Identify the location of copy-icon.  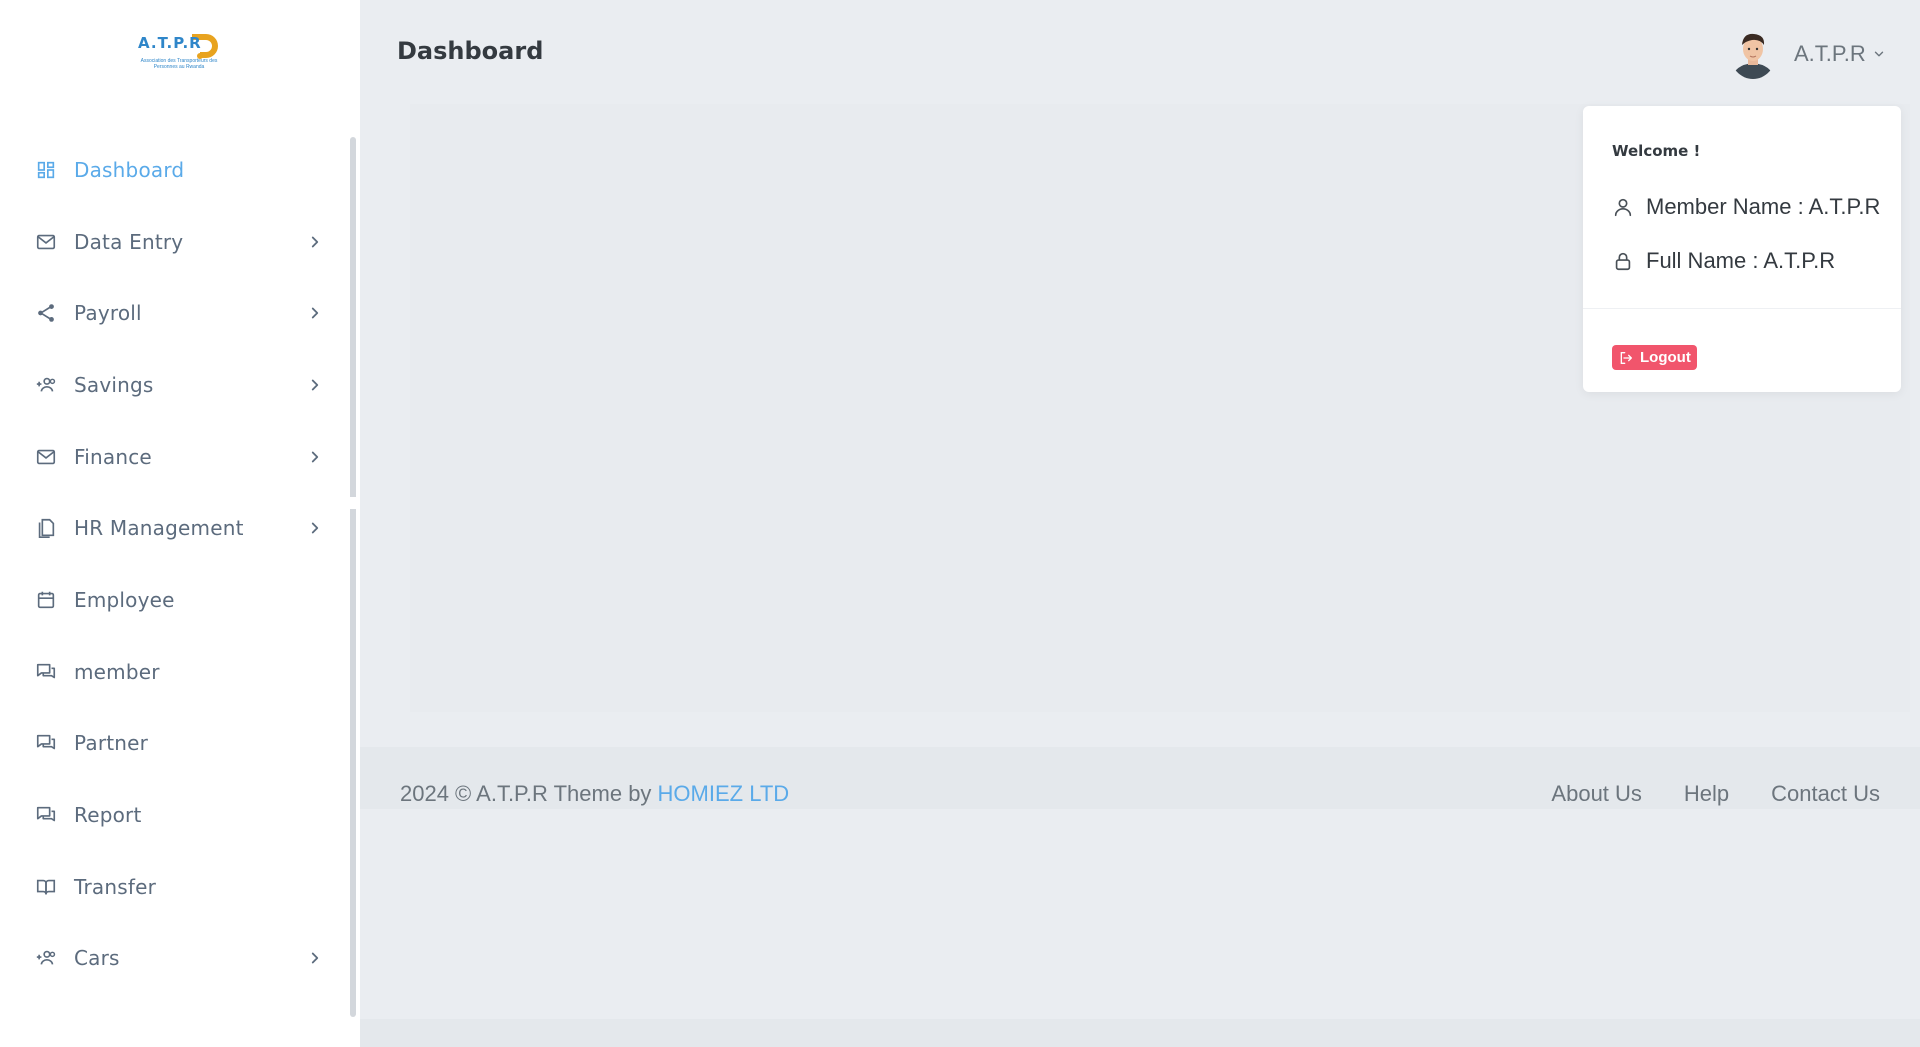
(46, 528).